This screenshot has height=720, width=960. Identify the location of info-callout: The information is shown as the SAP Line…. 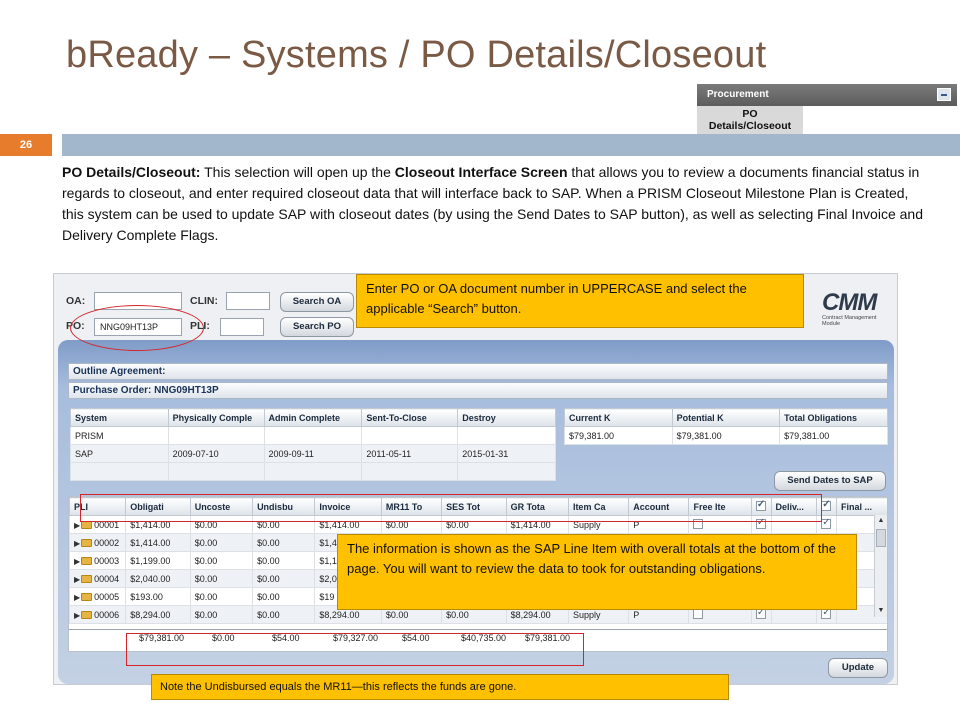
(597, 572).